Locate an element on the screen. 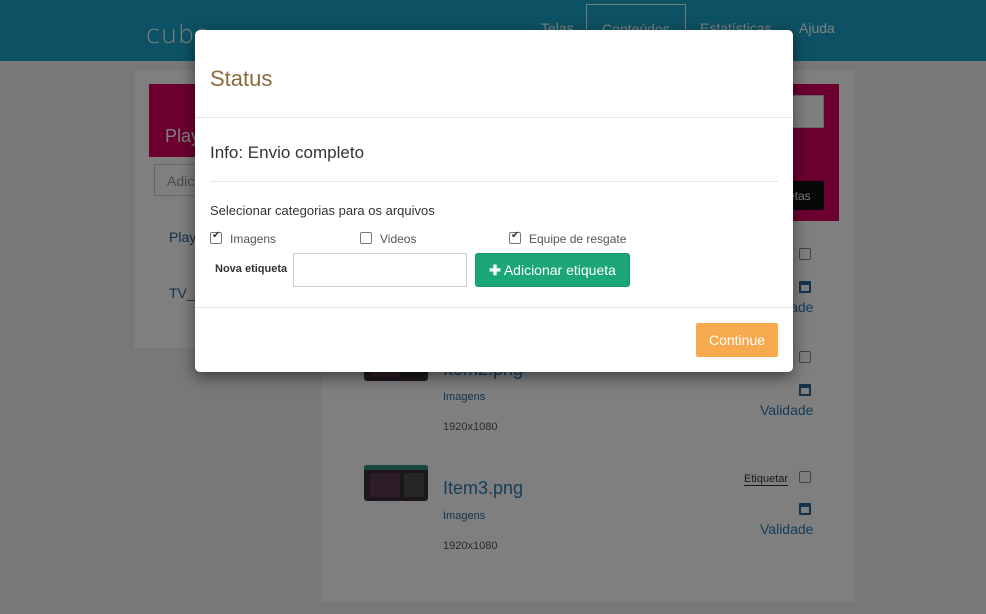  continue-button: Continue is located at coordinates (737, 340).